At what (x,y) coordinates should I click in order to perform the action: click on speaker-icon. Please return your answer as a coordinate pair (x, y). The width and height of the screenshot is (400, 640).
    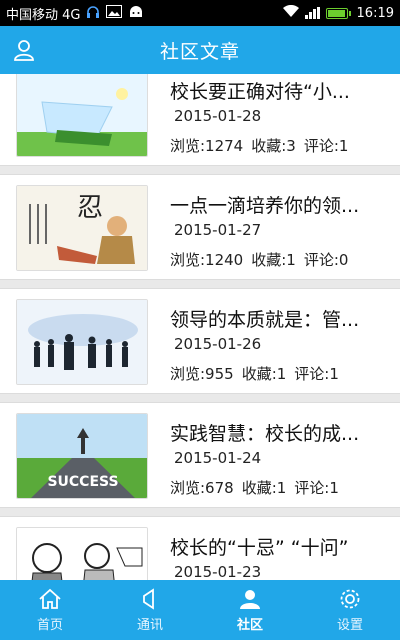
    Looking at the image, I should click on (148, 598).